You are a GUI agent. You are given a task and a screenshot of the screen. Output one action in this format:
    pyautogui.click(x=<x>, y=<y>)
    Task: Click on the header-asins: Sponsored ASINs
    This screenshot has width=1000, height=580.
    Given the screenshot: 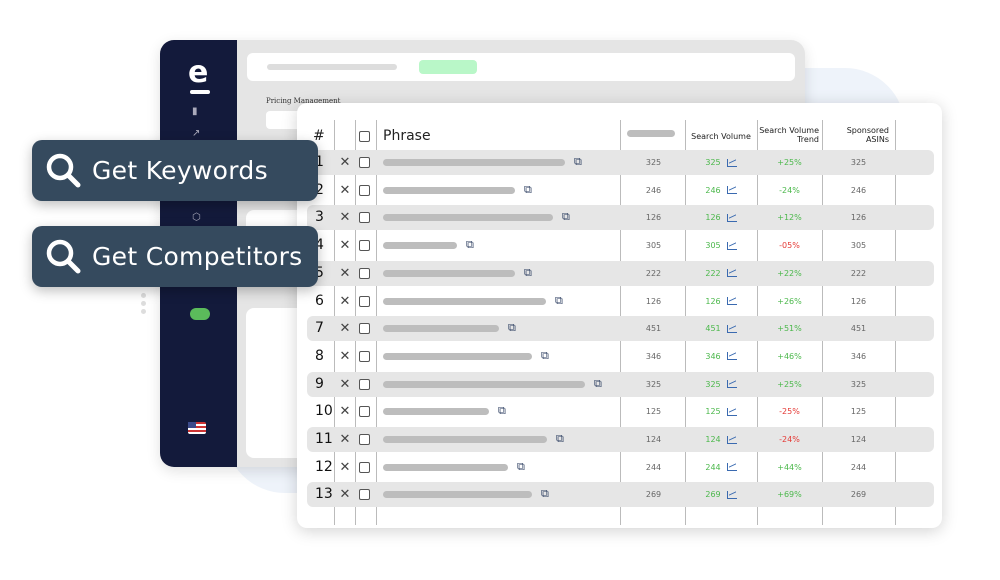 What is the action you would take?
    pyautogui.click(x=855, y=135)
    